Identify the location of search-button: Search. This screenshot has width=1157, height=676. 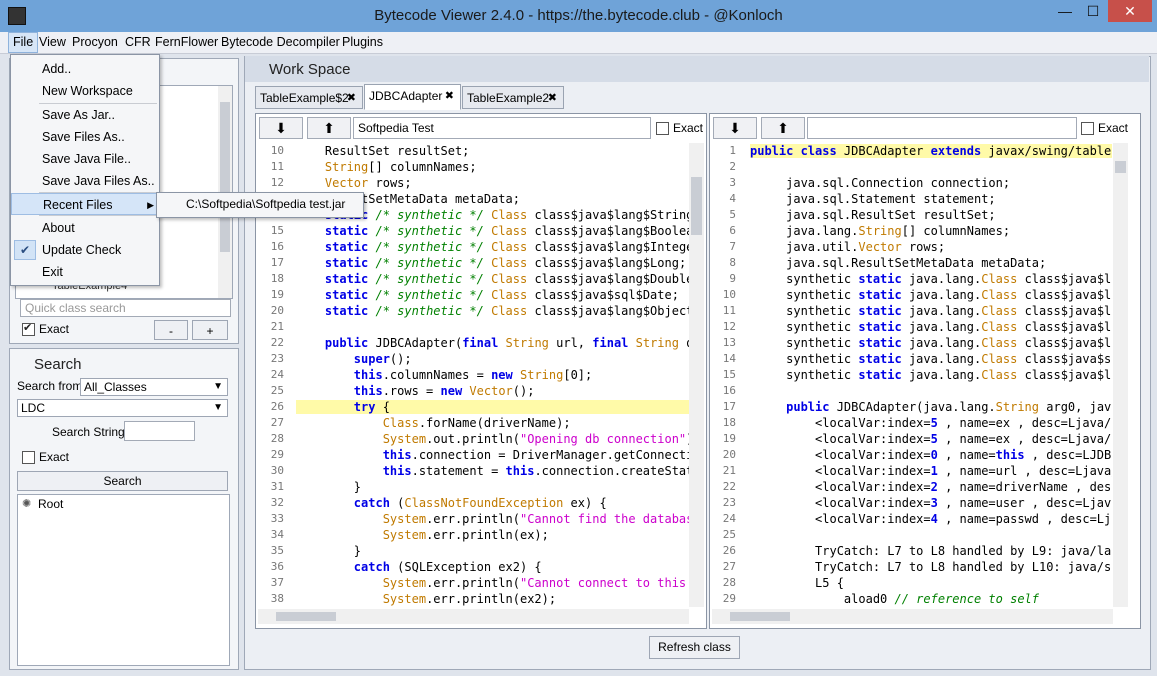
(122, 481).